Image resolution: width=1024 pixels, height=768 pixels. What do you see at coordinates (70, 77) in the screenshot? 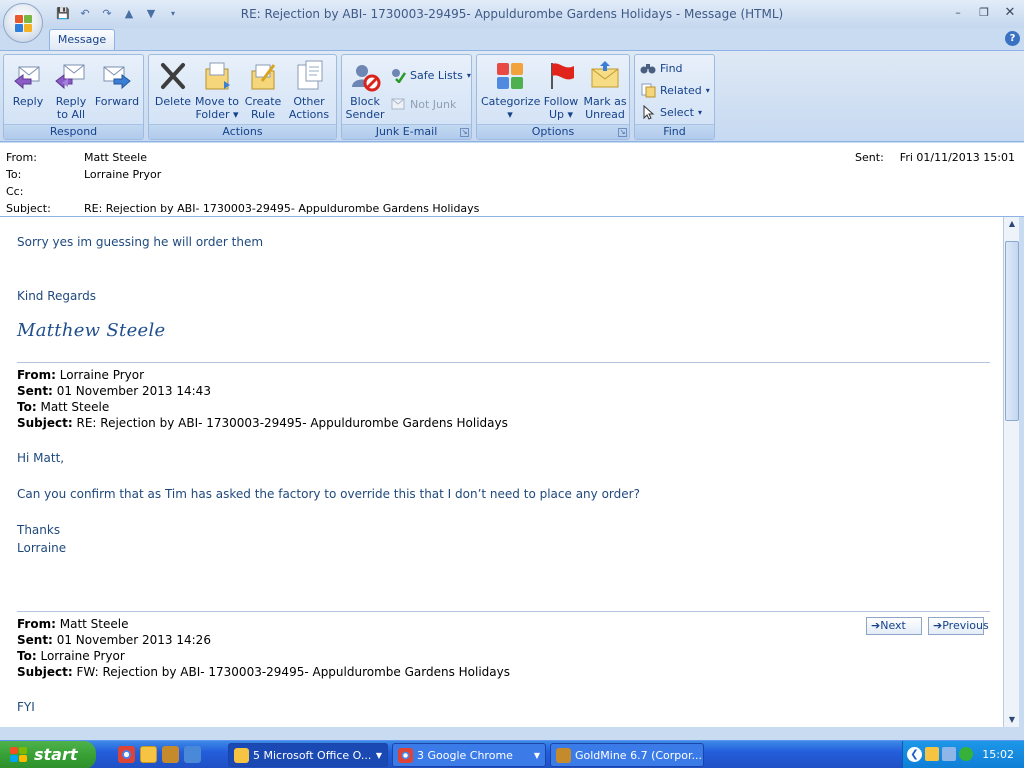
I see `reply-all-icon` at bounding box center [70, 77].